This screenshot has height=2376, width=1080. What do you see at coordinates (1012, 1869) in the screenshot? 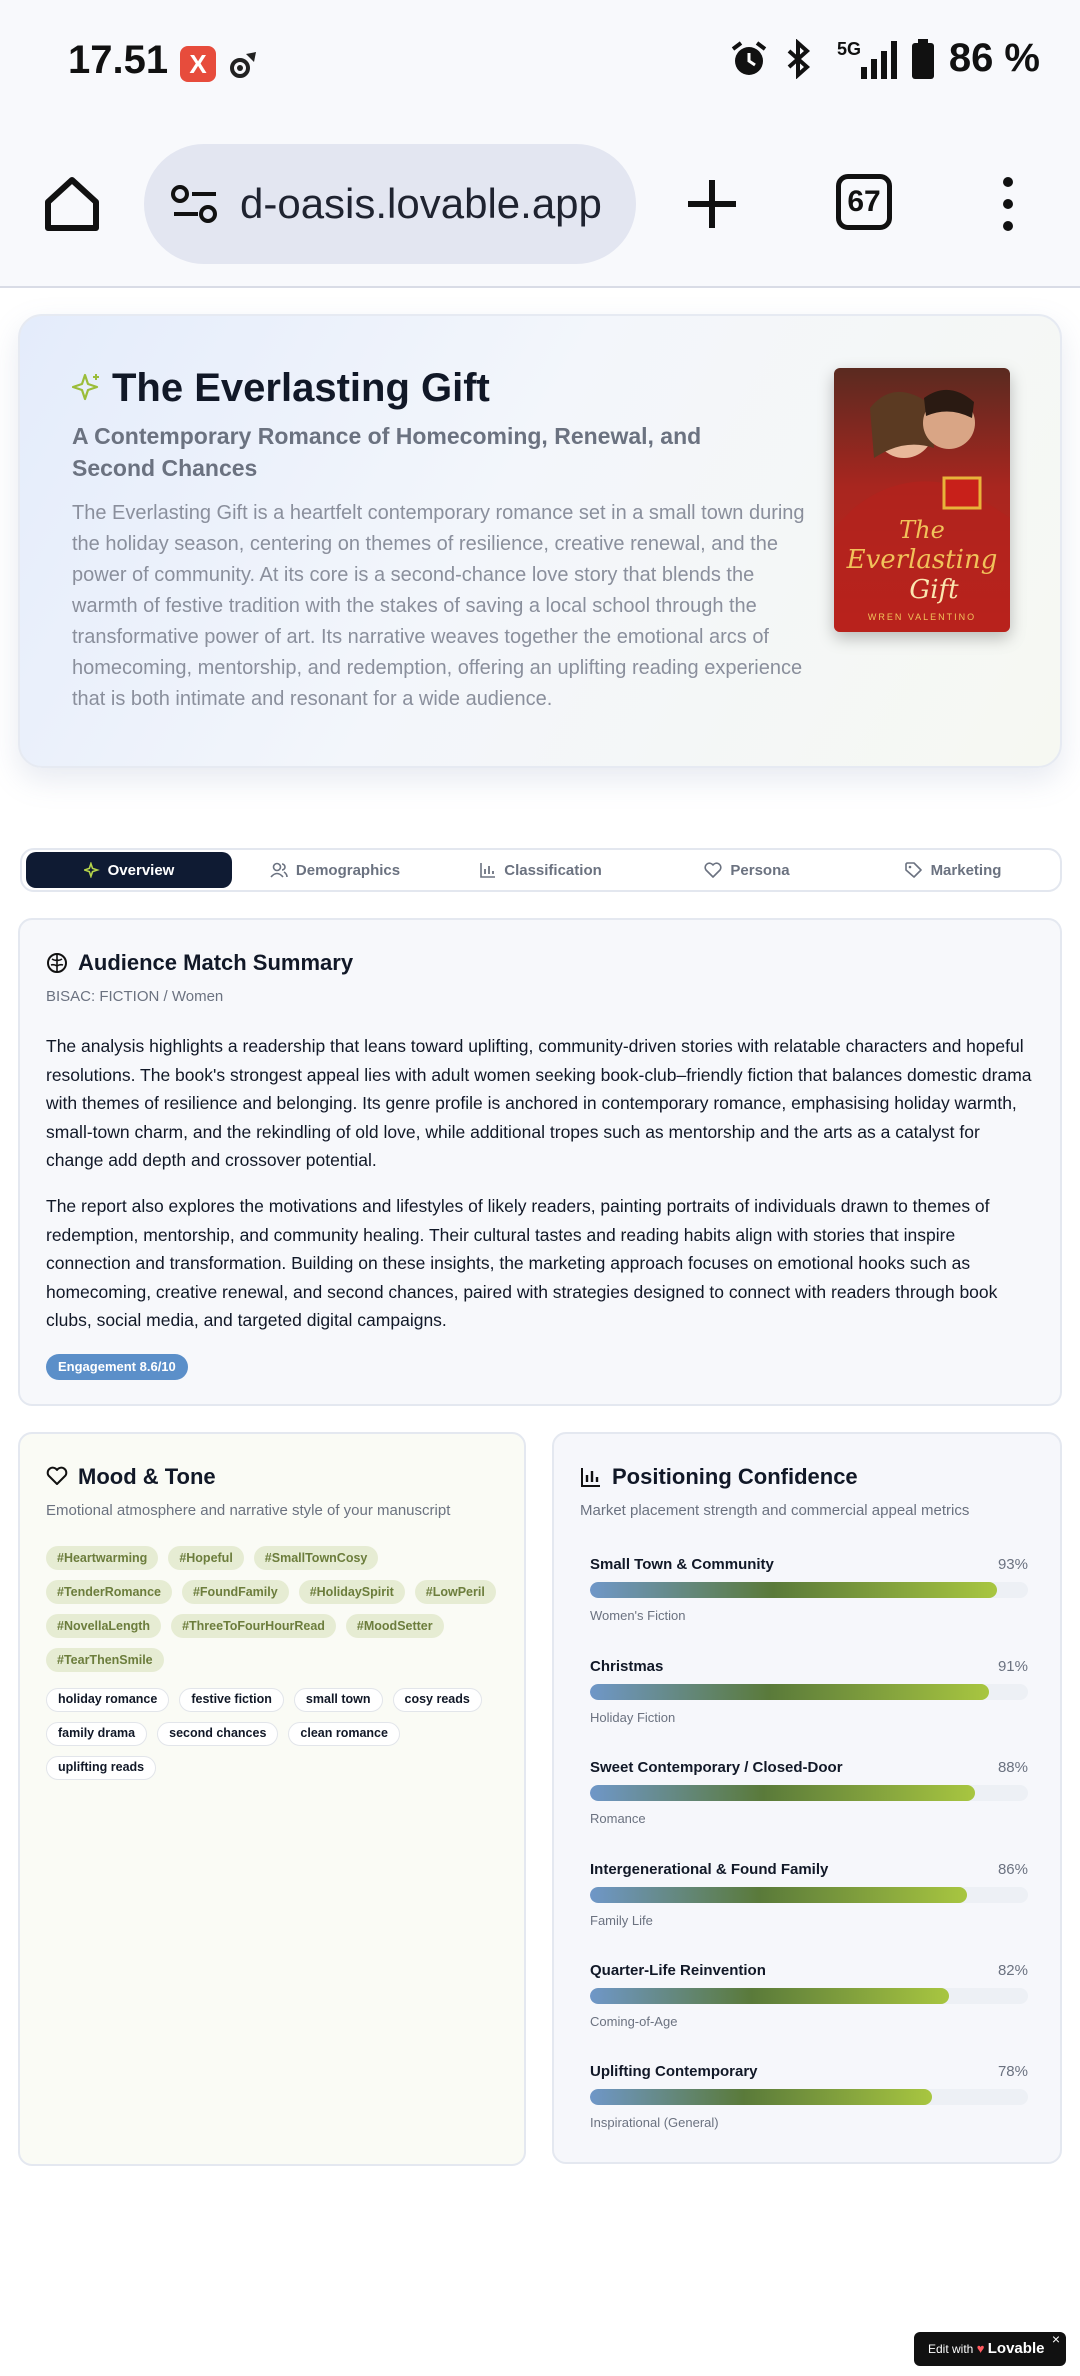
I see `positioning-percent: 86%` at bounding box center [1012, 1869].